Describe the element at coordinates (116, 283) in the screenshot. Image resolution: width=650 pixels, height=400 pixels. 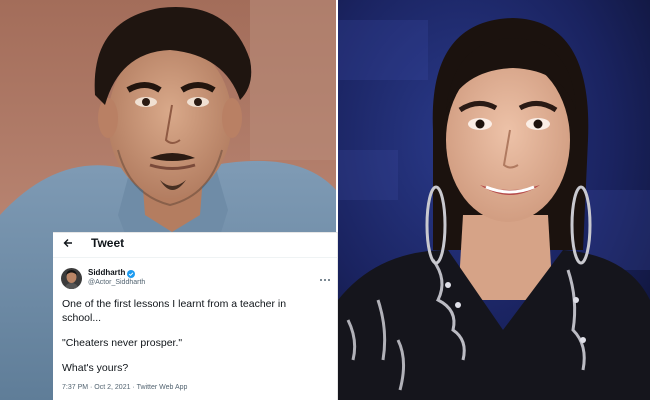
I see `author-handle: @Actor_Siddharth` at that location.